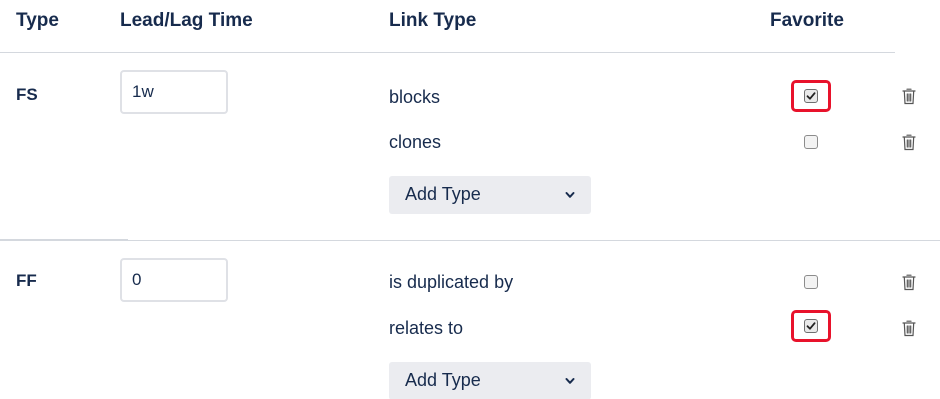  Describe the element at coordinates (451, 282) in the screenshot. I see `link-type-label: is duplicated by` at that location.